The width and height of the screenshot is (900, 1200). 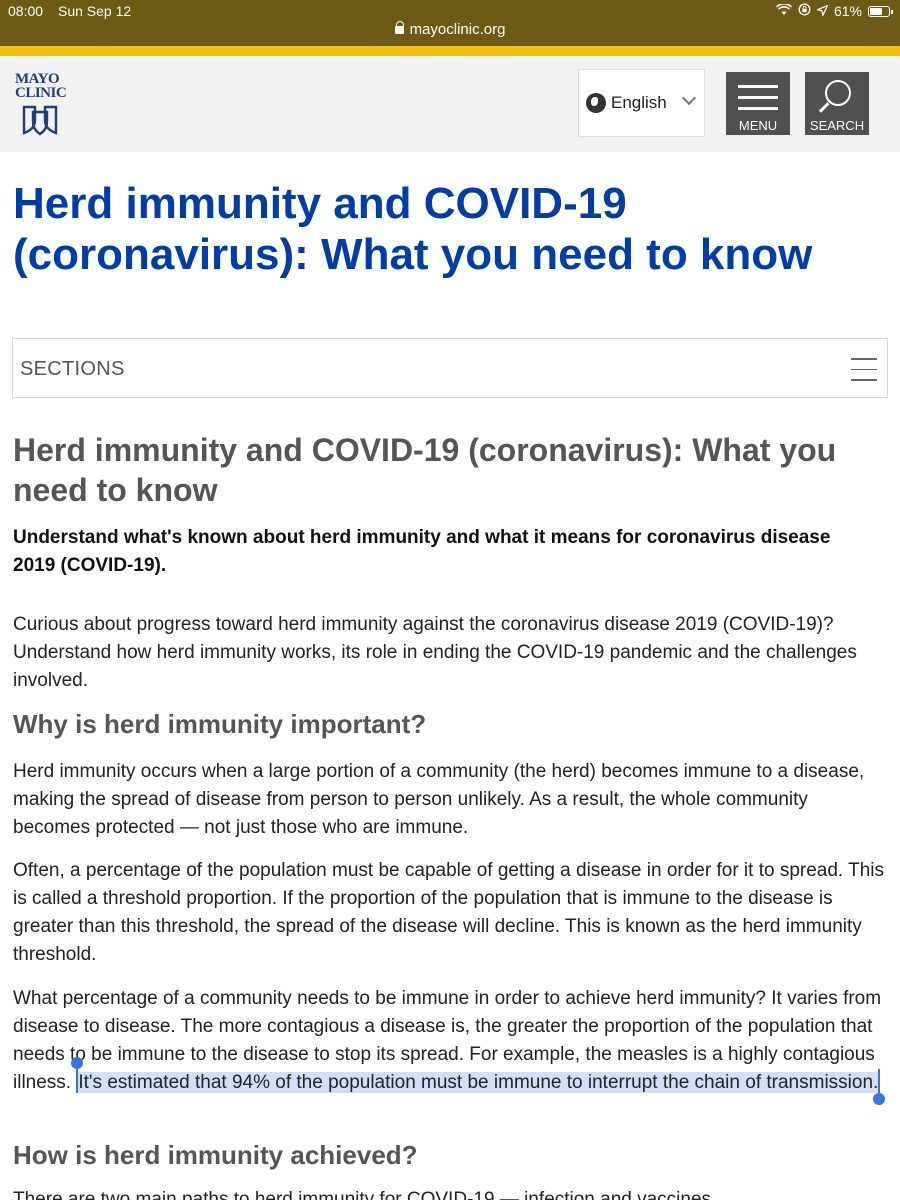 I want to click on language-label: English, so click(x=639, y=102).